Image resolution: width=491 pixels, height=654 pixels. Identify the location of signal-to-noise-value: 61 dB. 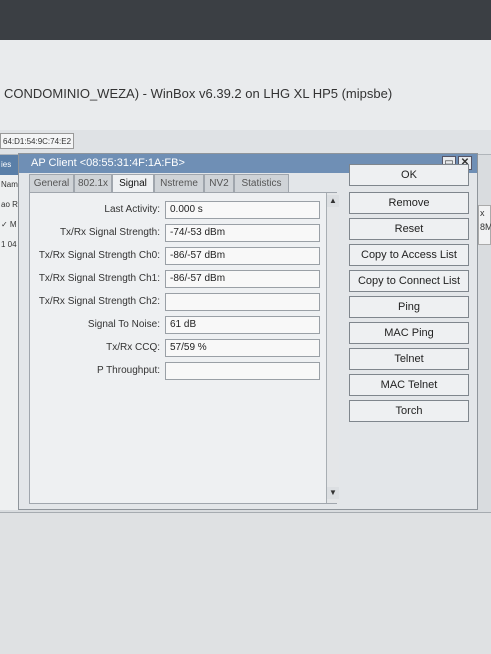
(242, 325).